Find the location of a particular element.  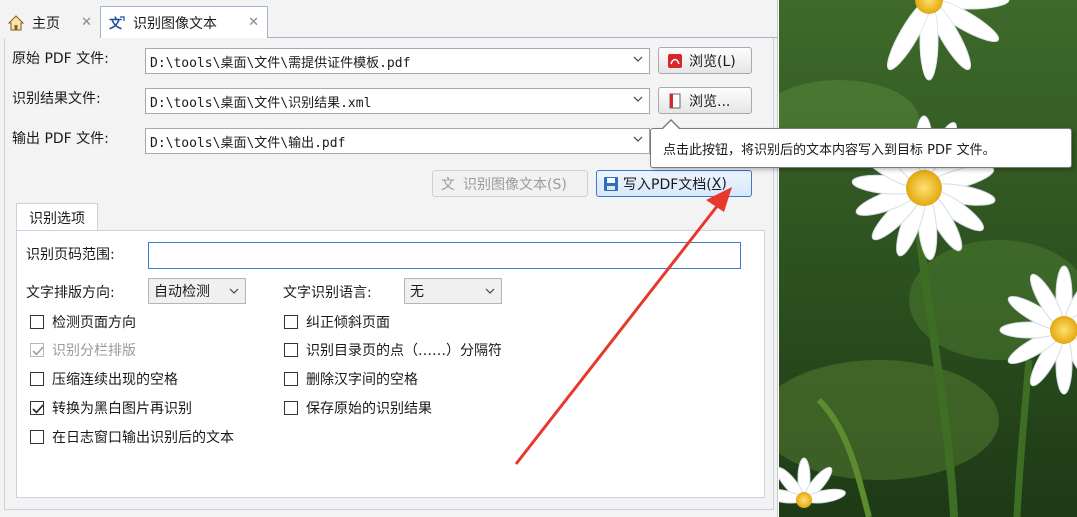

lang-label: 文字识别语言: is located at coordinates (327, 293).